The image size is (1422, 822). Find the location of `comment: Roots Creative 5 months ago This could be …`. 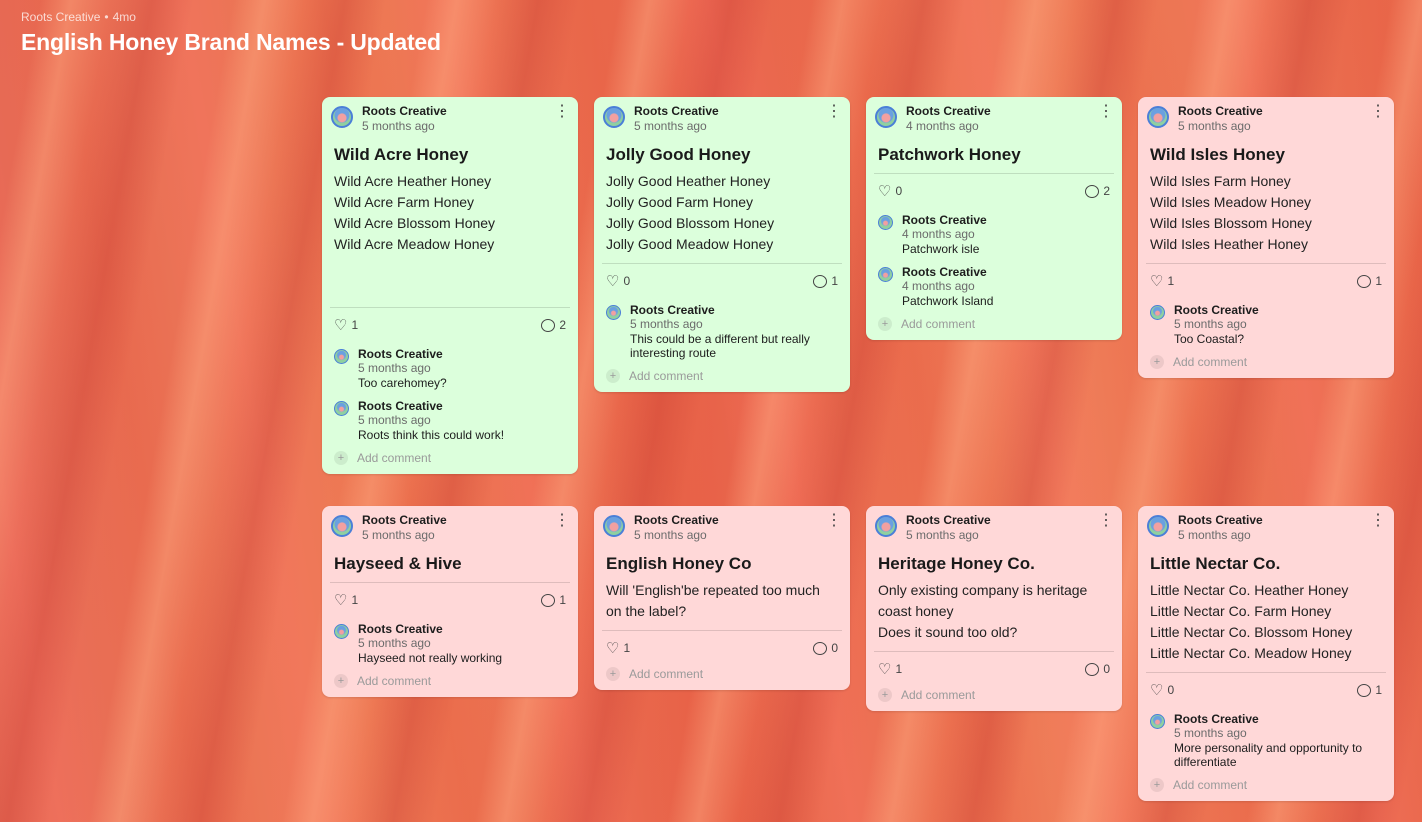

comment: Roots Creative 5 months ago This could be … is located at coordinates (722, 331).